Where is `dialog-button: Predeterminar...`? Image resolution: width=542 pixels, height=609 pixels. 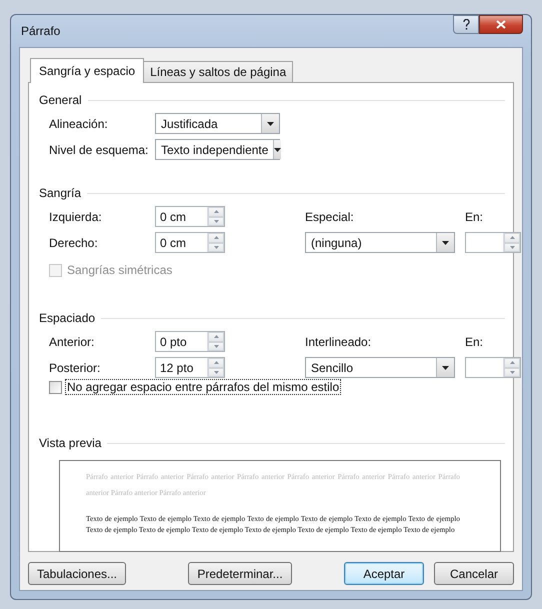 dialog-button: Predeterminar... is located at coordinates (240, 573).